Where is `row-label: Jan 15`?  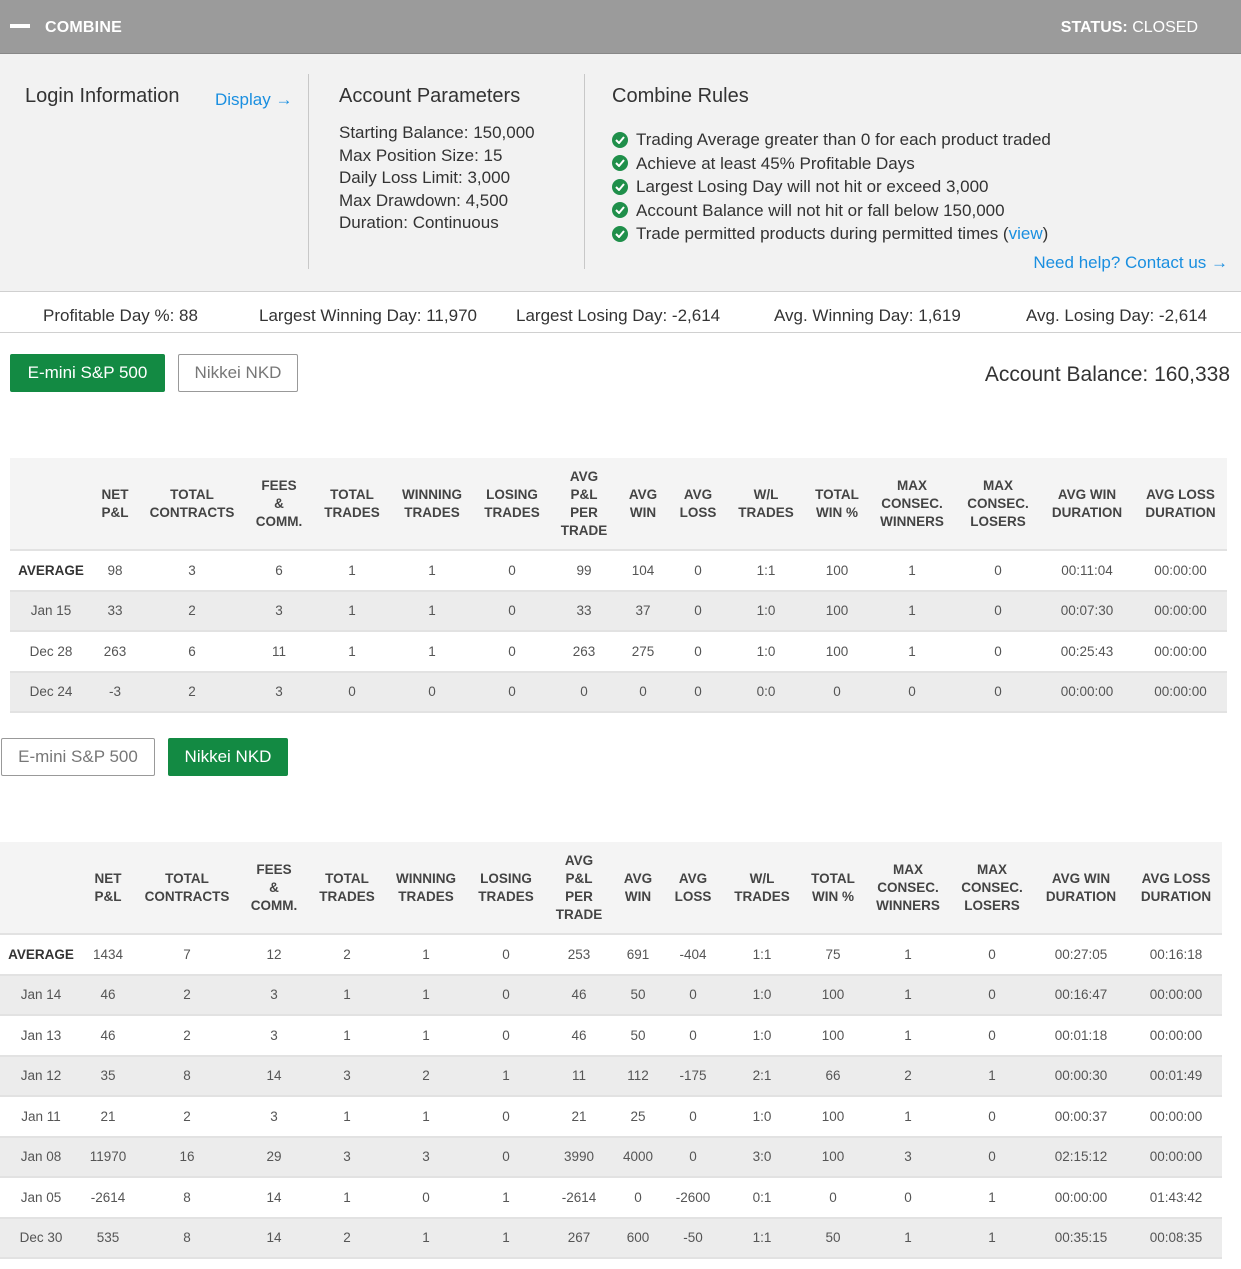
row-label: Jan 15 is located at coordinates (51, 611).